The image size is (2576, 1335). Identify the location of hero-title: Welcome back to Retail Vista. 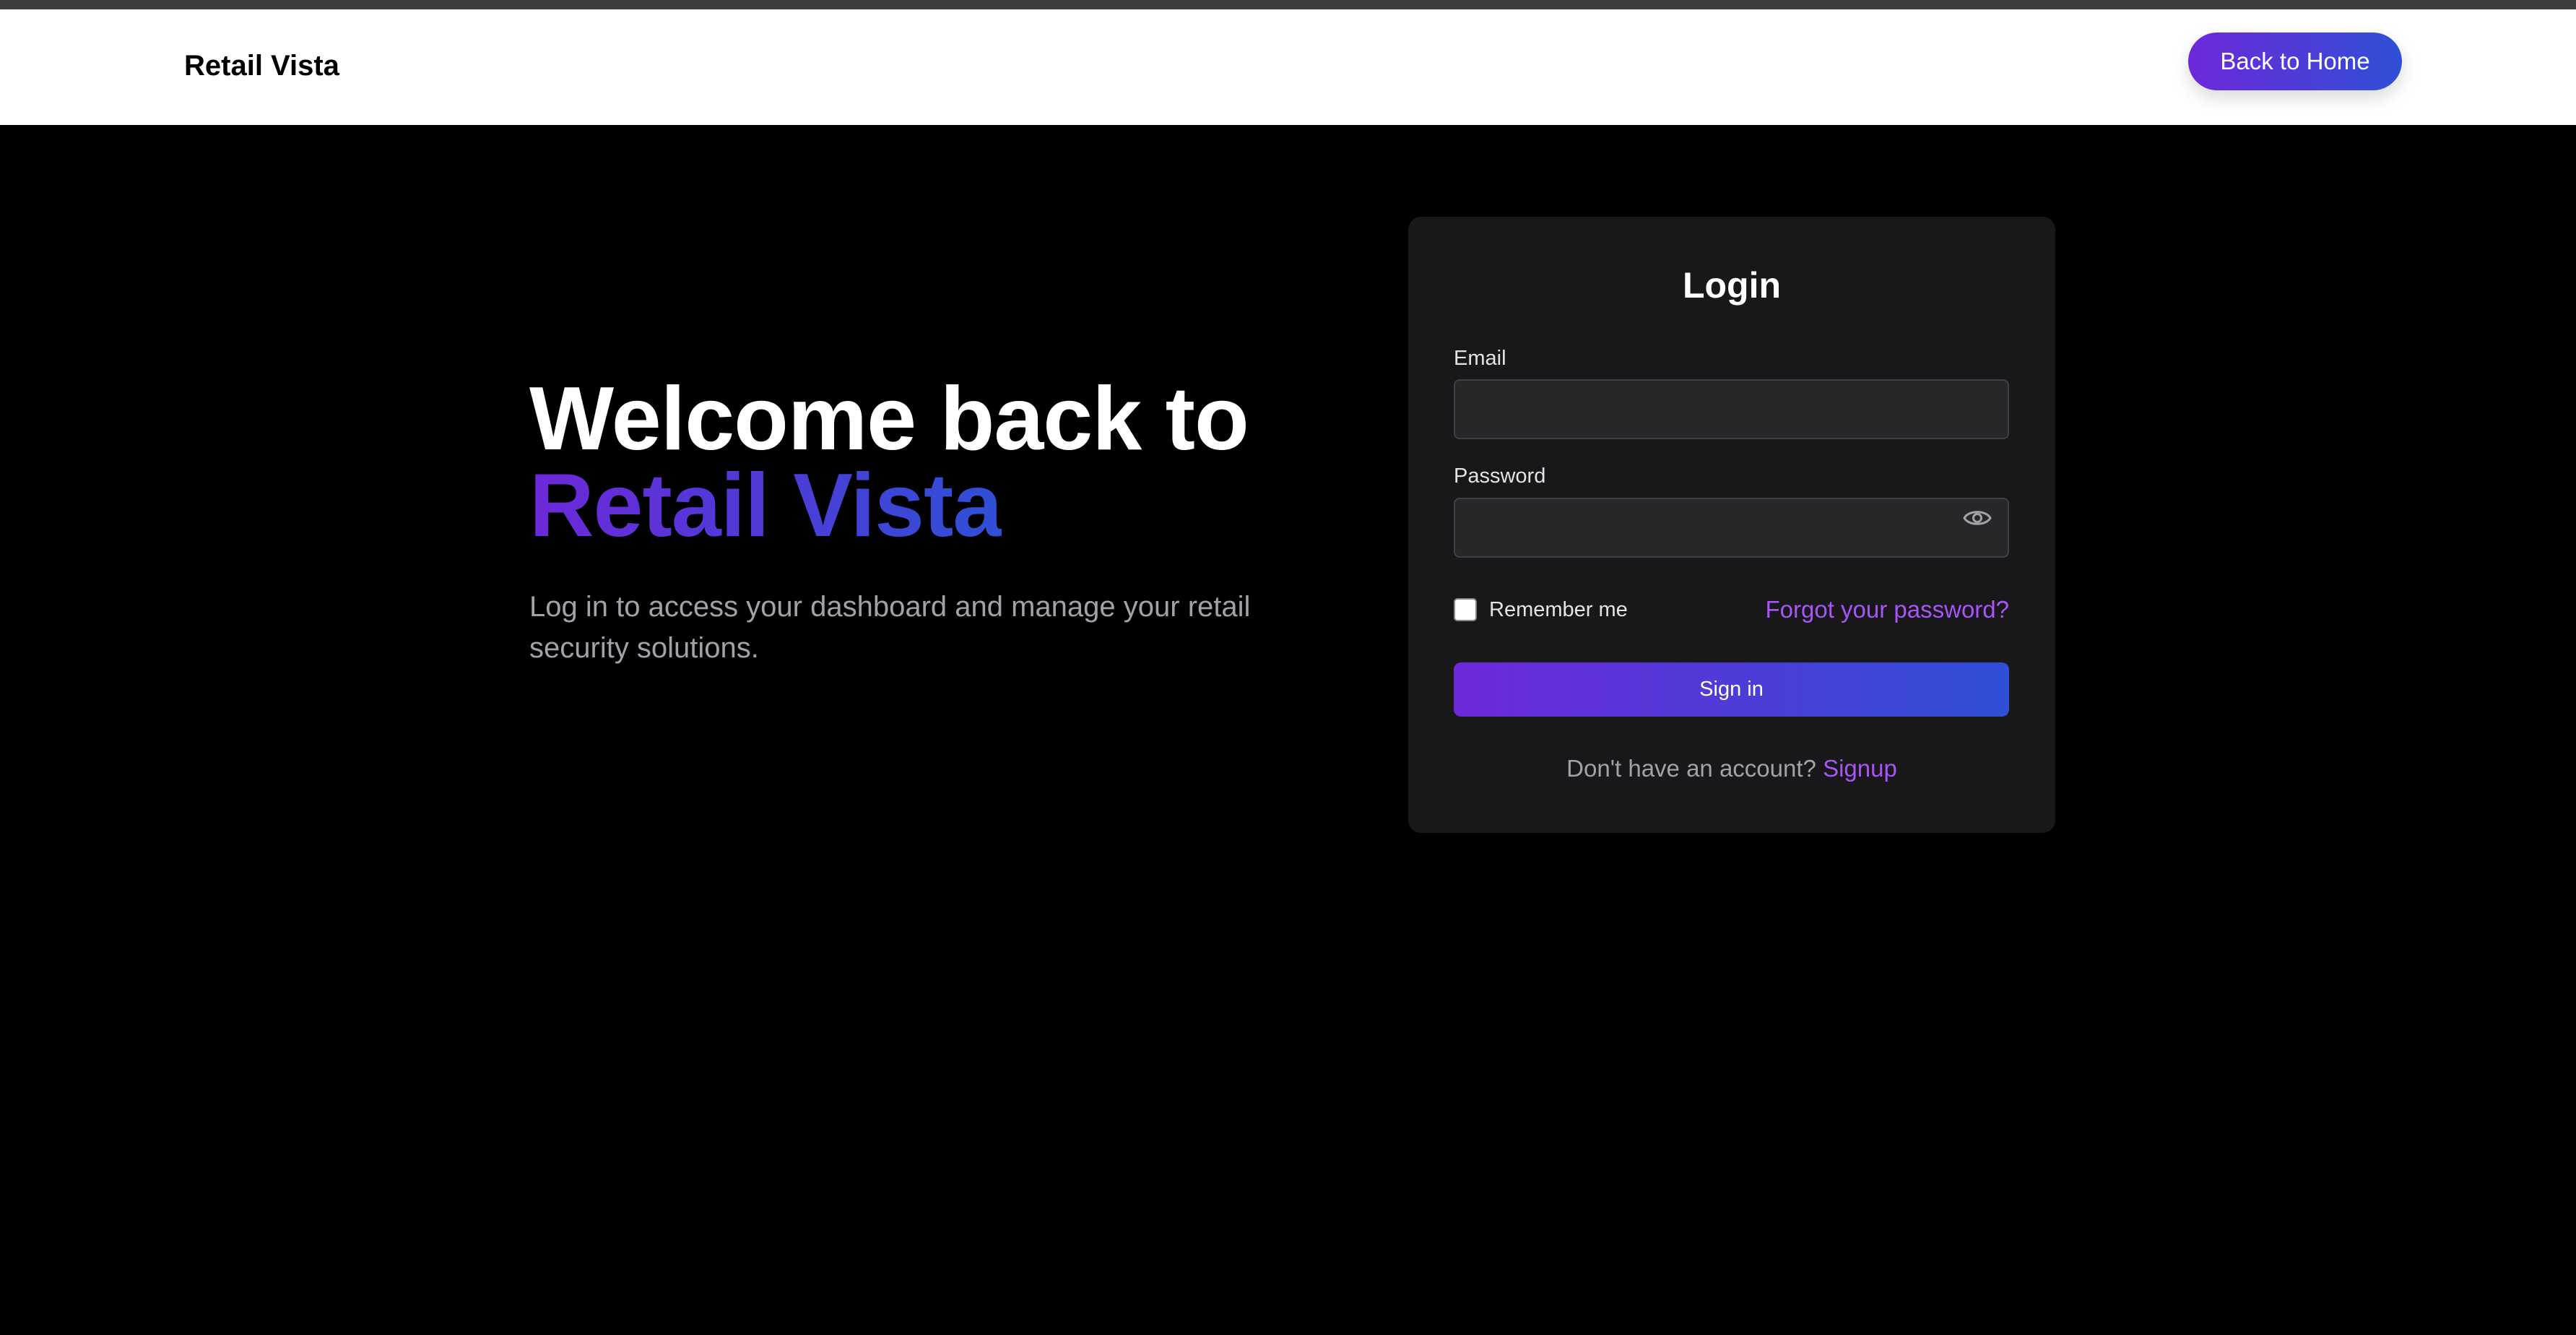
(926, 465).